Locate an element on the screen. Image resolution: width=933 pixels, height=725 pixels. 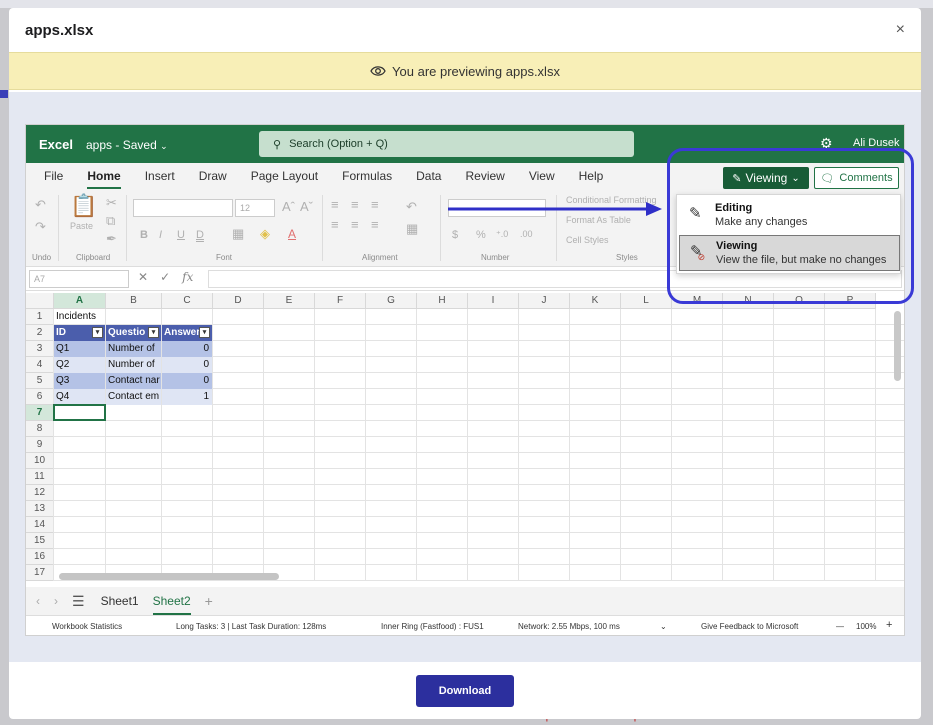
row-header: 6 is located at coordinates (40, 397).